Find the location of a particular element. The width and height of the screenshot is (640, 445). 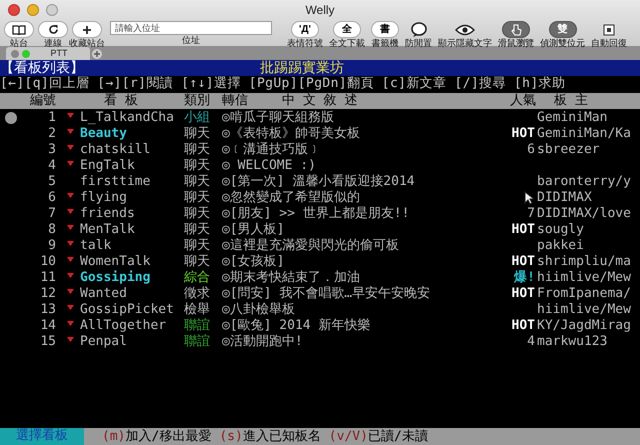

board-number: 15 is located at coordinates (48, 342).